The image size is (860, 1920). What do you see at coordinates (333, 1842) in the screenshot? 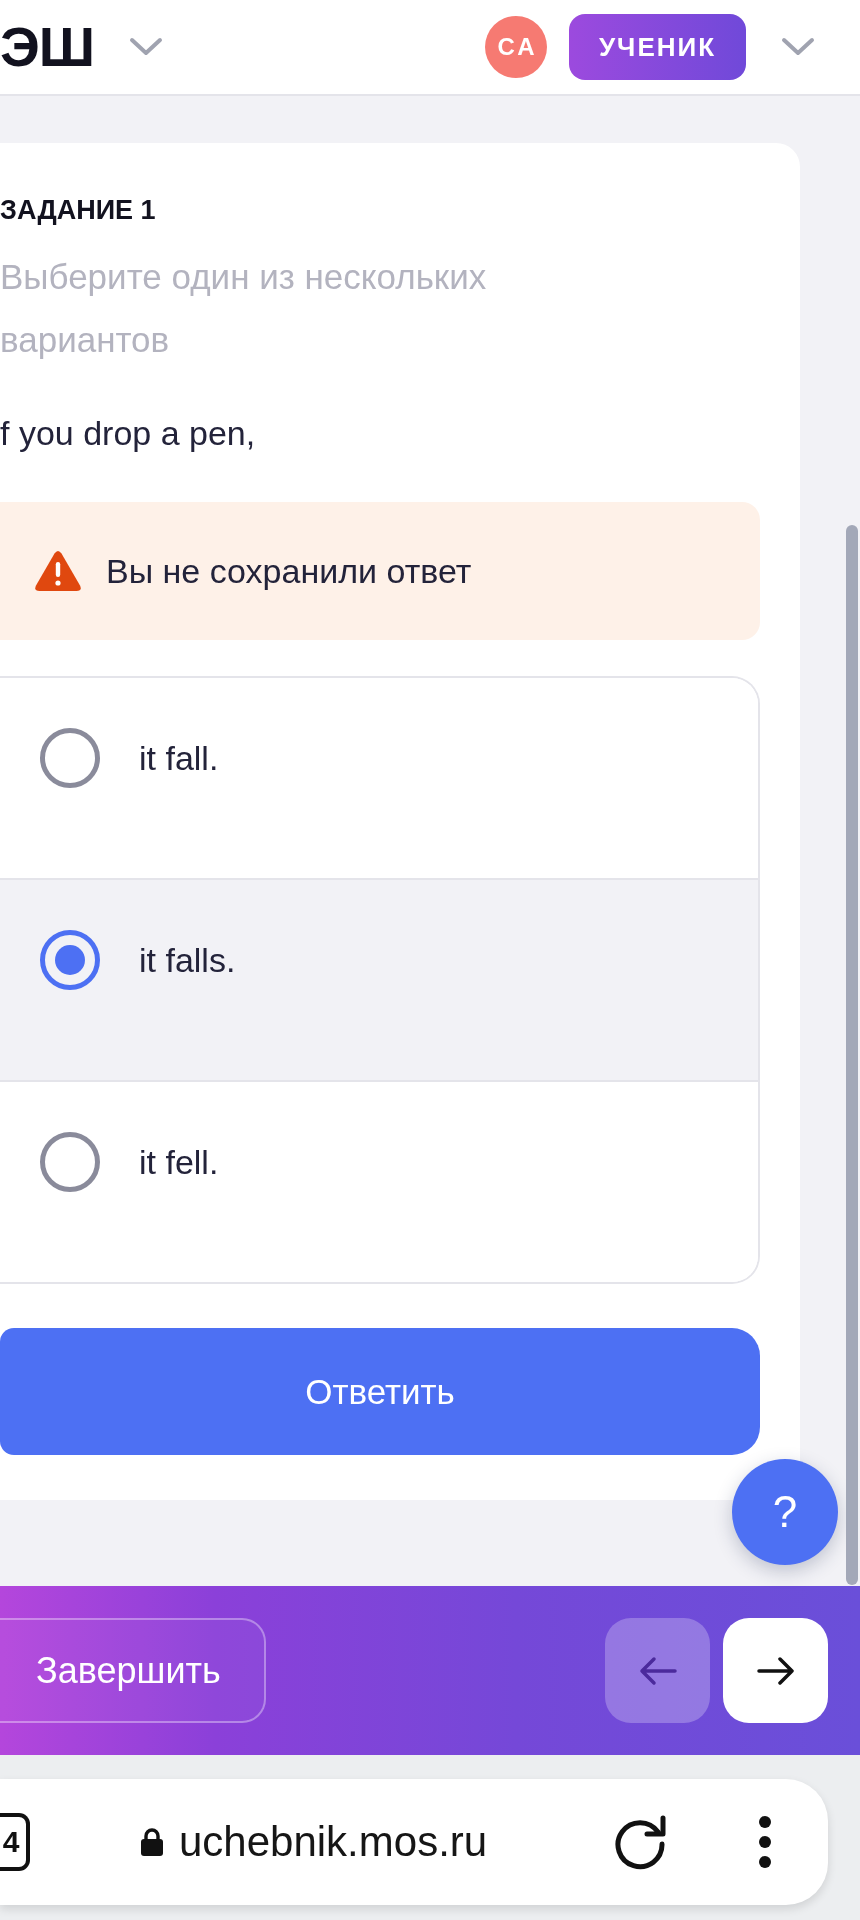
I see `url-text: uchebnik.mos.ru` at bounding box center [333, 1842].